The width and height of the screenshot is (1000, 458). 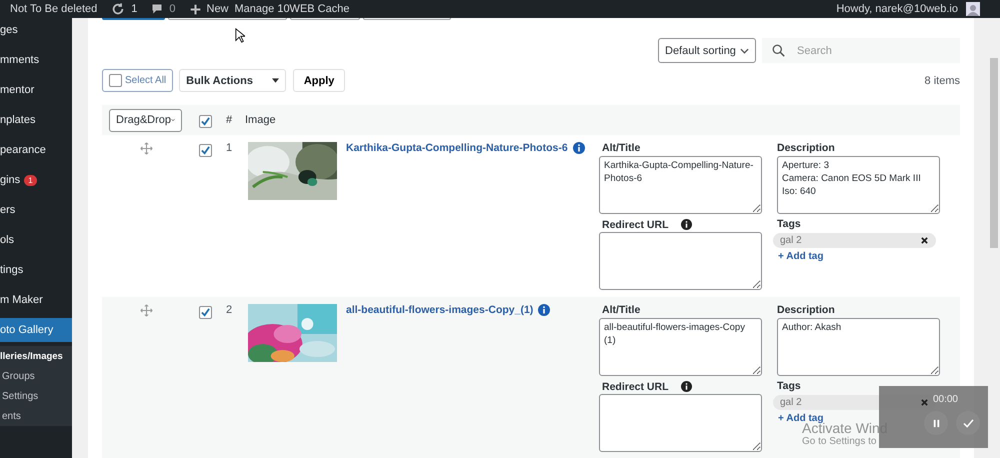 I want to click on order-mode-select: Drag&Drop, so click(x=145, y=120).